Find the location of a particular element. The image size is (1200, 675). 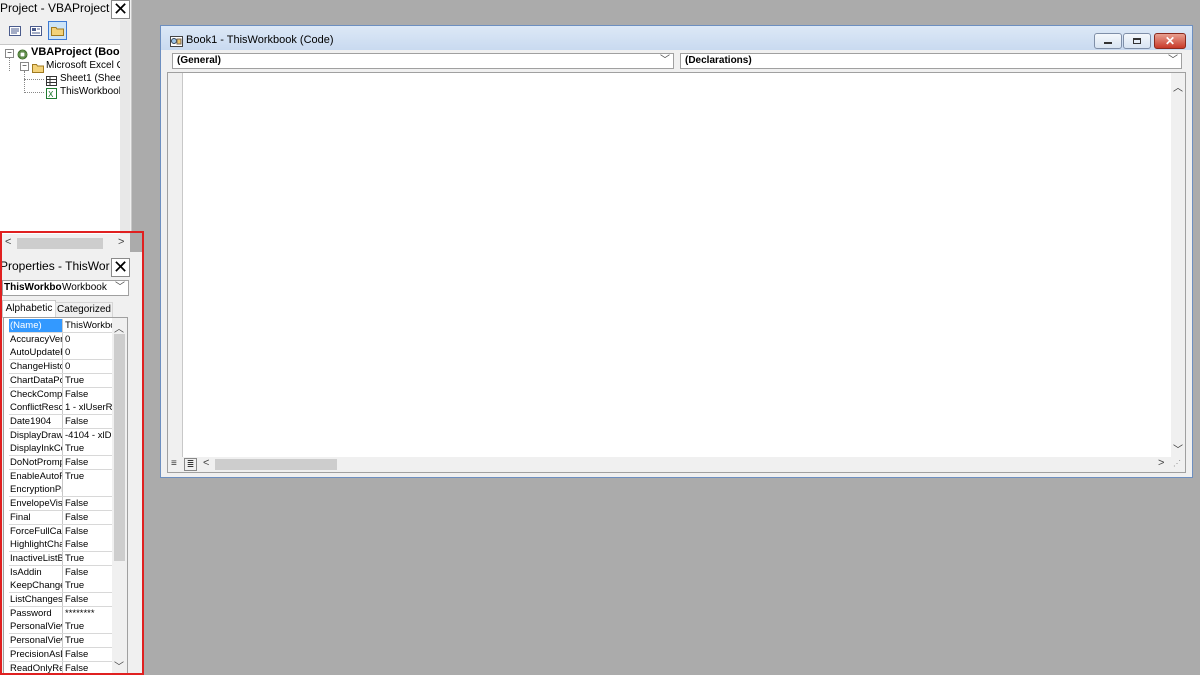

property-row: EnableAutoR True is located at coordinates (62, 476).